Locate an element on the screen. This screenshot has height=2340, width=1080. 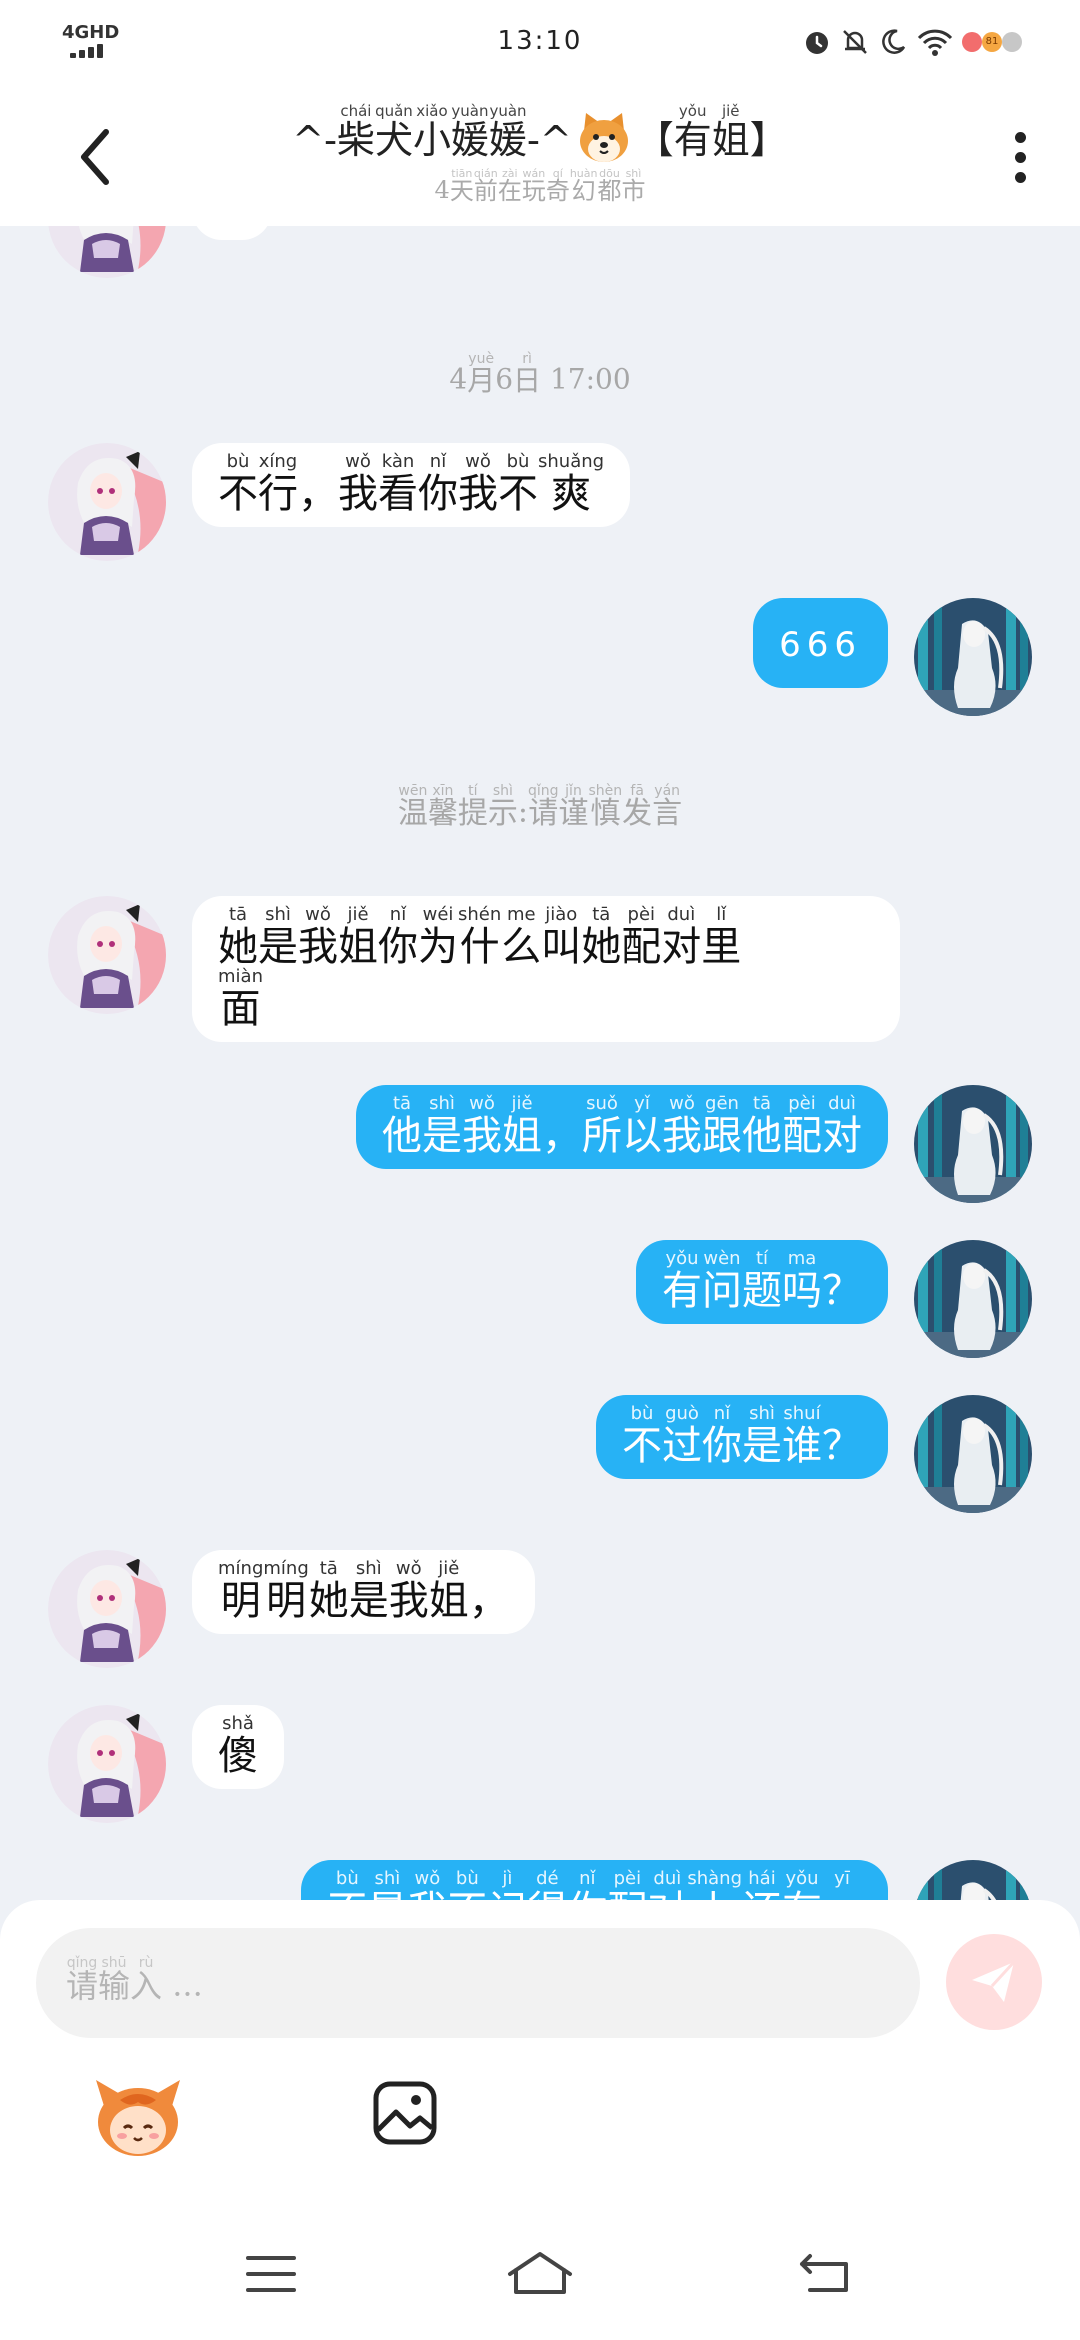
hanzi: 叫 is located at coordinates (561, 947).